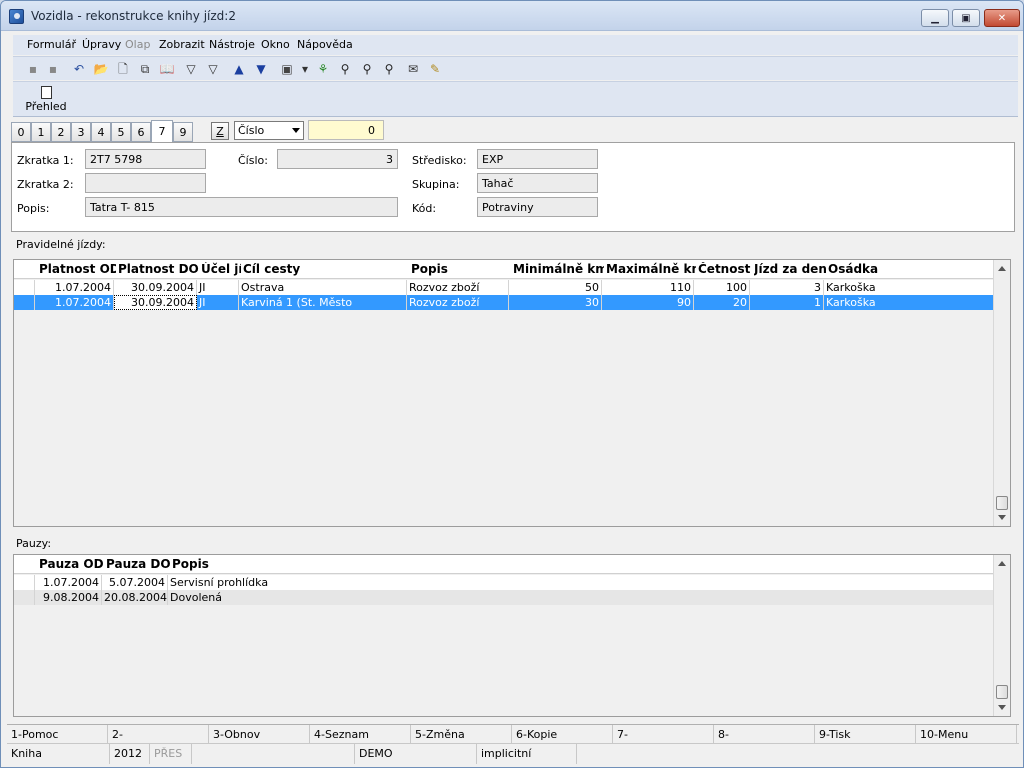  What do you see at coordinates (51, 44) in the screenshot?
I see `menu-item: Formulář` at bounding box center [51, 44].